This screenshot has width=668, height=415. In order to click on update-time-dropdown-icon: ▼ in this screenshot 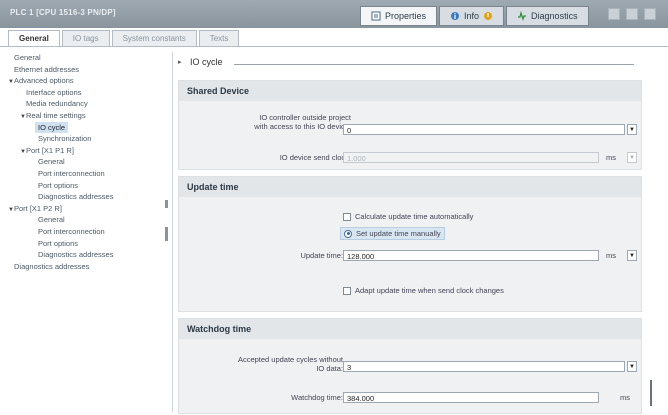, I will do `click(632, 255)`.